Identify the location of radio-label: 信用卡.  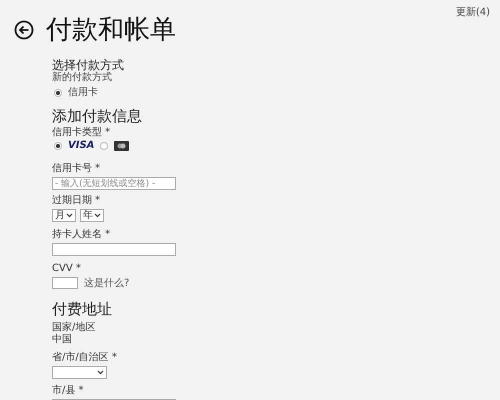
(83, 92).